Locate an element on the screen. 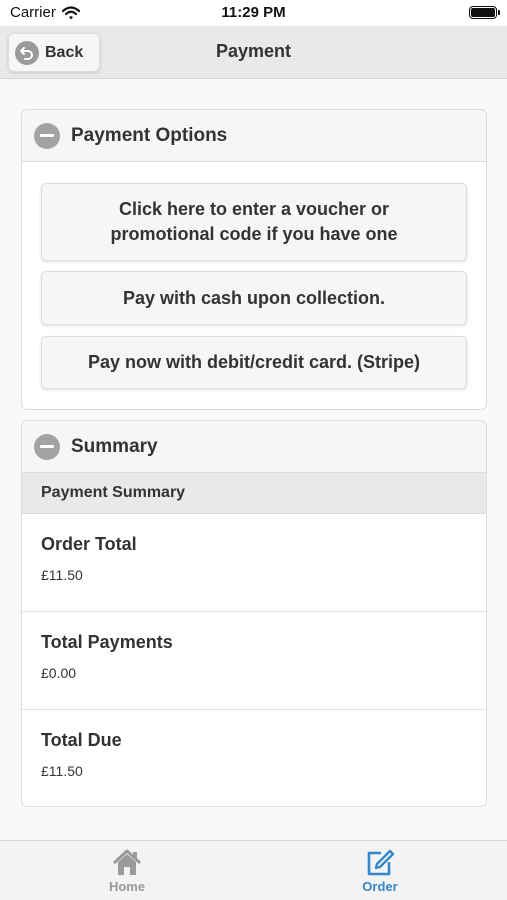 The height and width of the screenshot is (900, 507). row-value: £0.00 is located at coordinates (59, 673).